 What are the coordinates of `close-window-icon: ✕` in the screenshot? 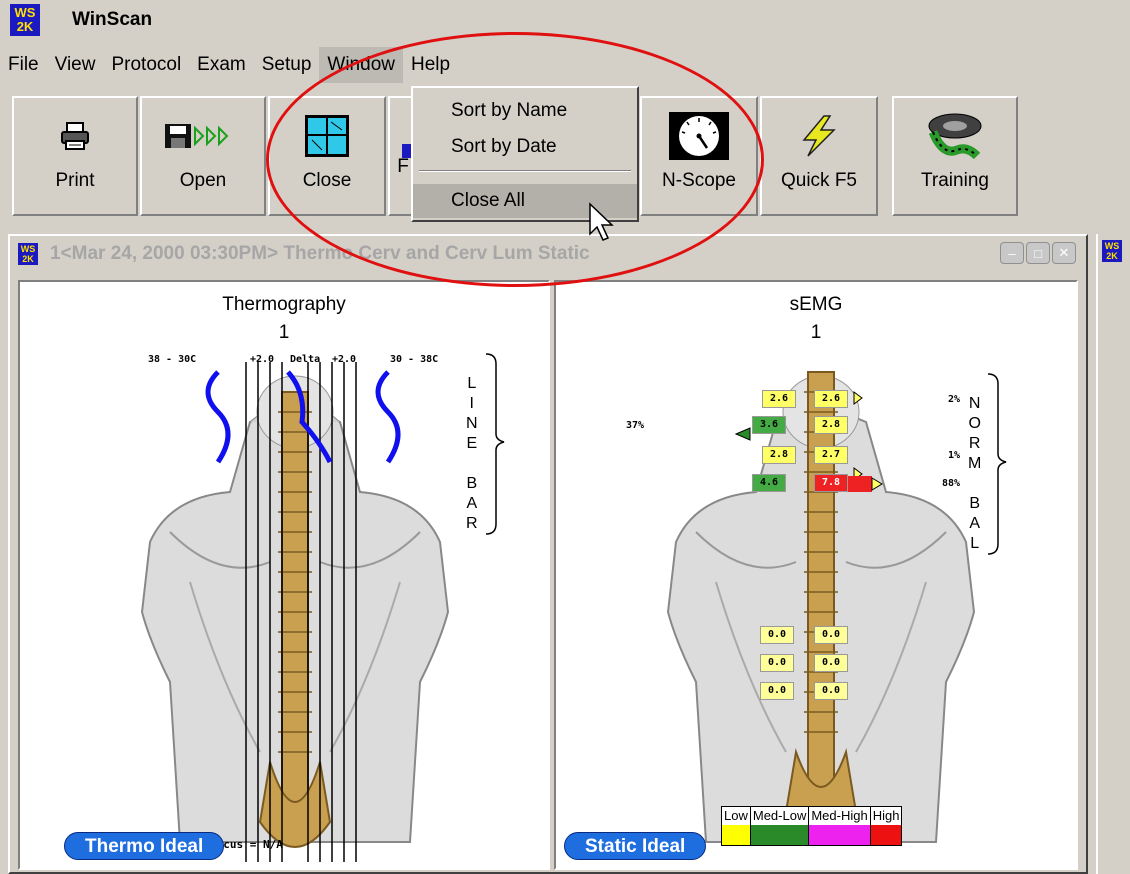 It's located at (1064, 253).